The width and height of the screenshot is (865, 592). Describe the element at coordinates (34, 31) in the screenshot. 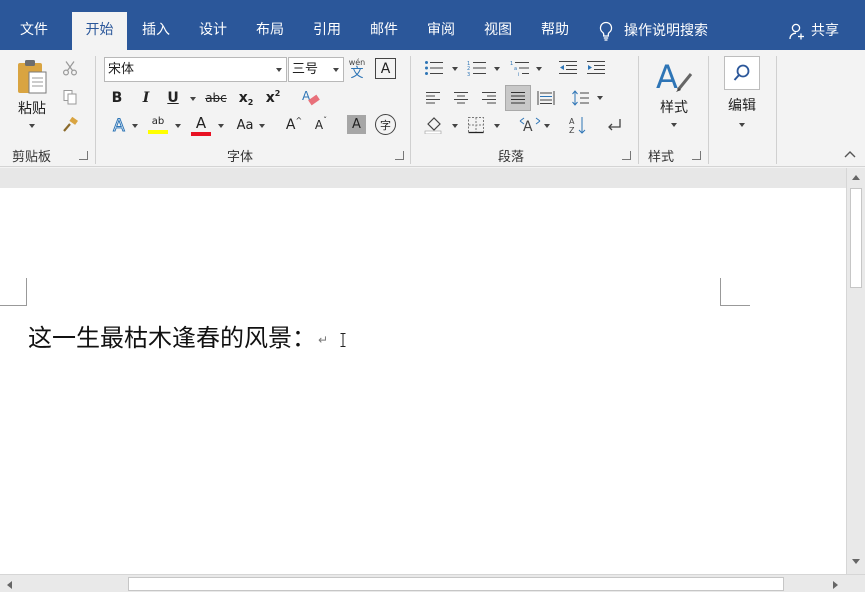

I see `tab-file: 文件` at that location.